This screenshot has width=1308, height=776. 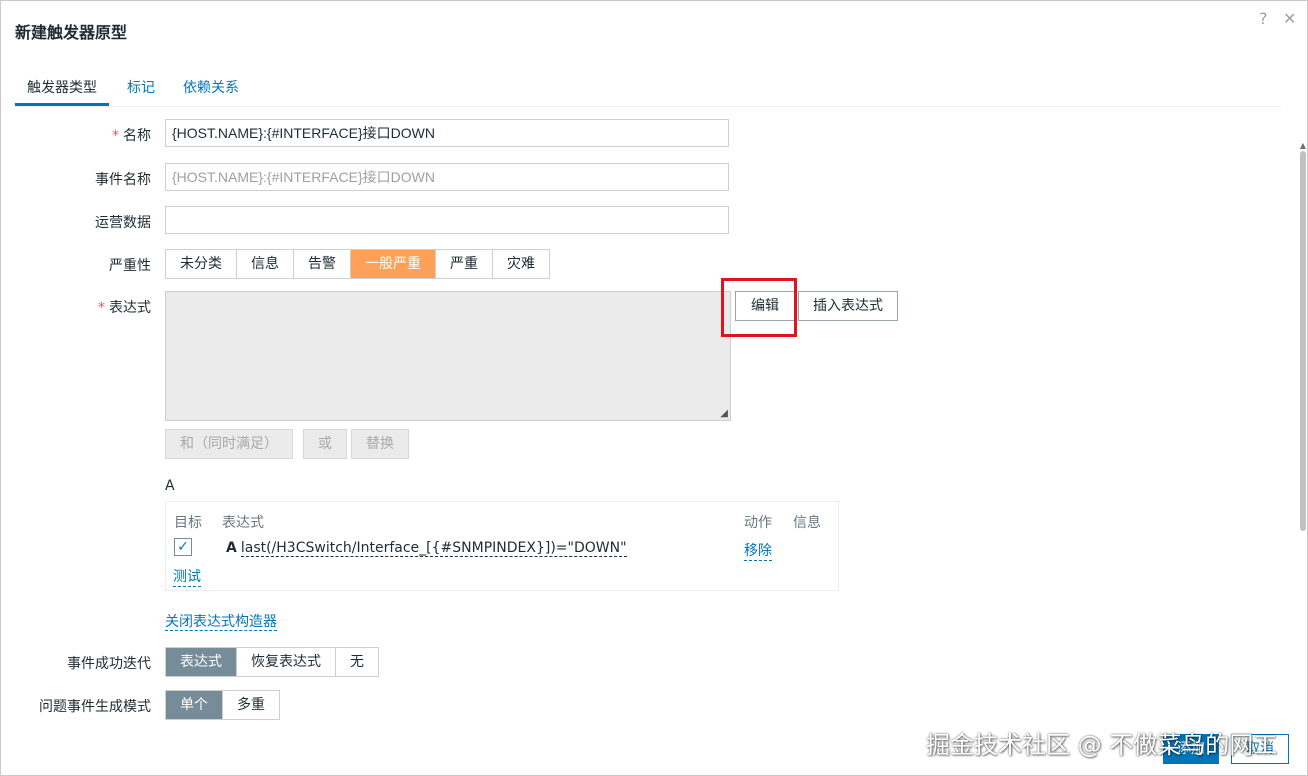 I want to click on severity-option-high: 严重, so click(x=464, y=264).